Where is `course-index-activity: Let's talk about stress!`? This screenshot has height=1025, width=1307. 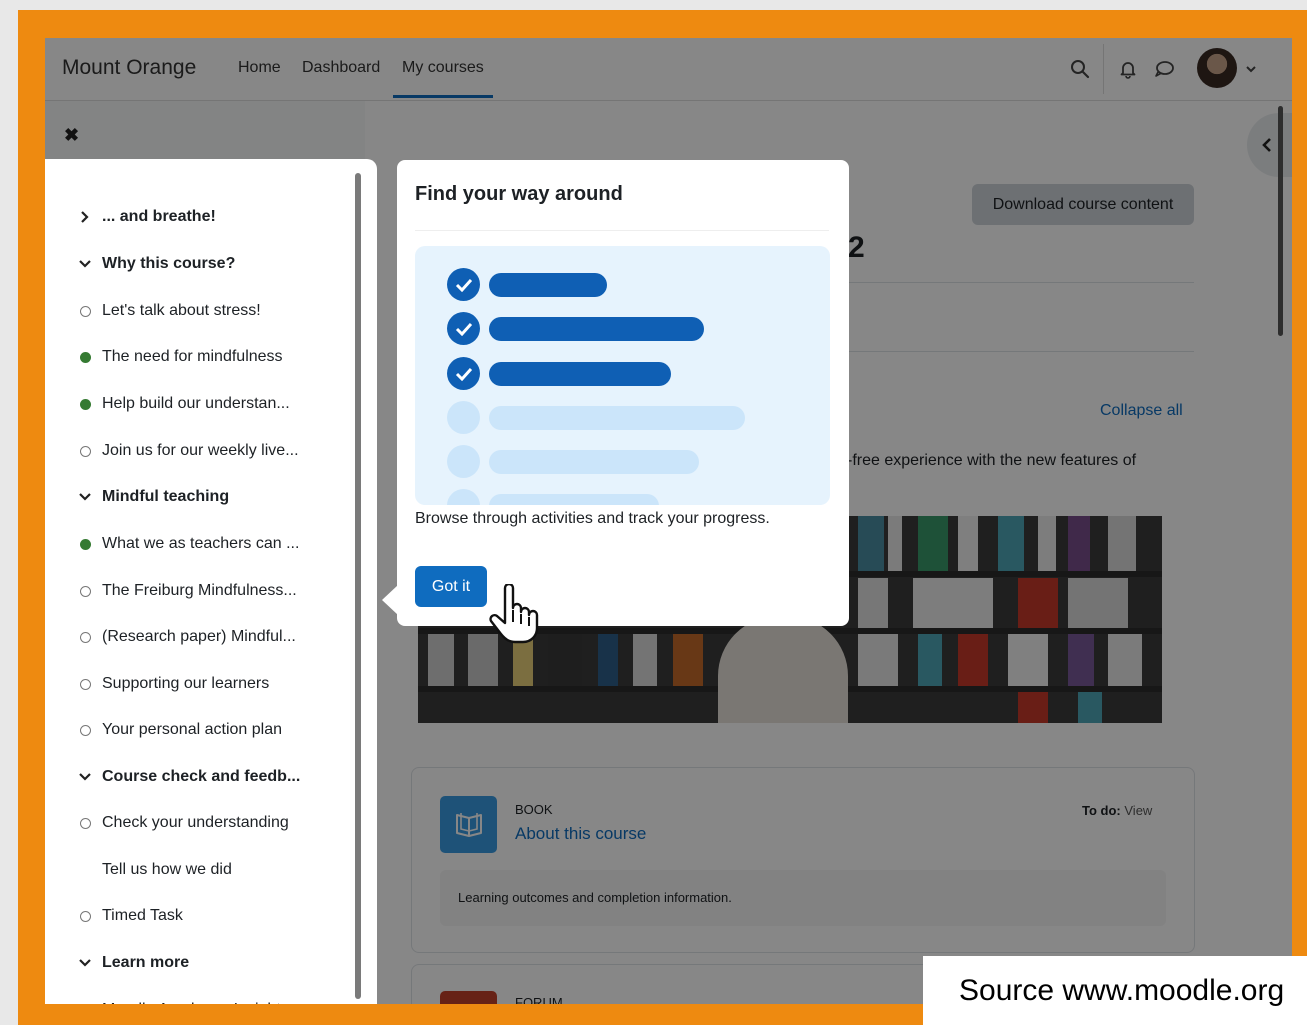
course-index-activity: Let's talk about stress! is located at coordinates (195, 311).